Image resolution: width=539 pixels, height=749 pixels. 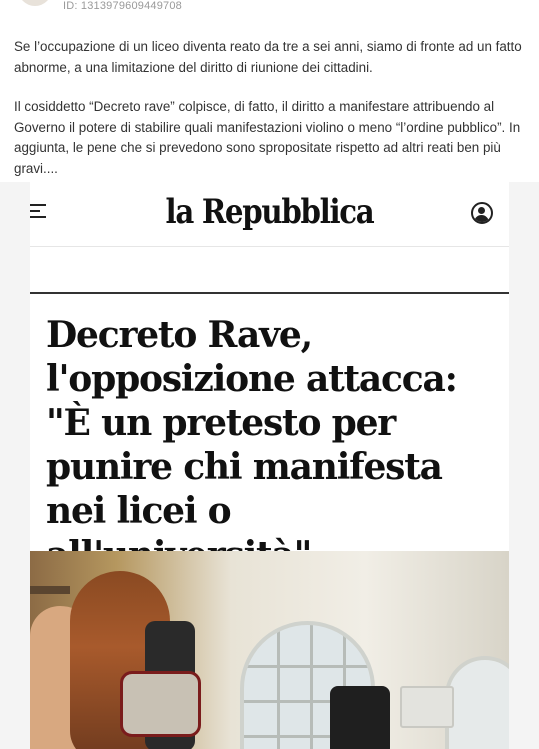 I want to click on photo-bag, so click(x=160, y=704).